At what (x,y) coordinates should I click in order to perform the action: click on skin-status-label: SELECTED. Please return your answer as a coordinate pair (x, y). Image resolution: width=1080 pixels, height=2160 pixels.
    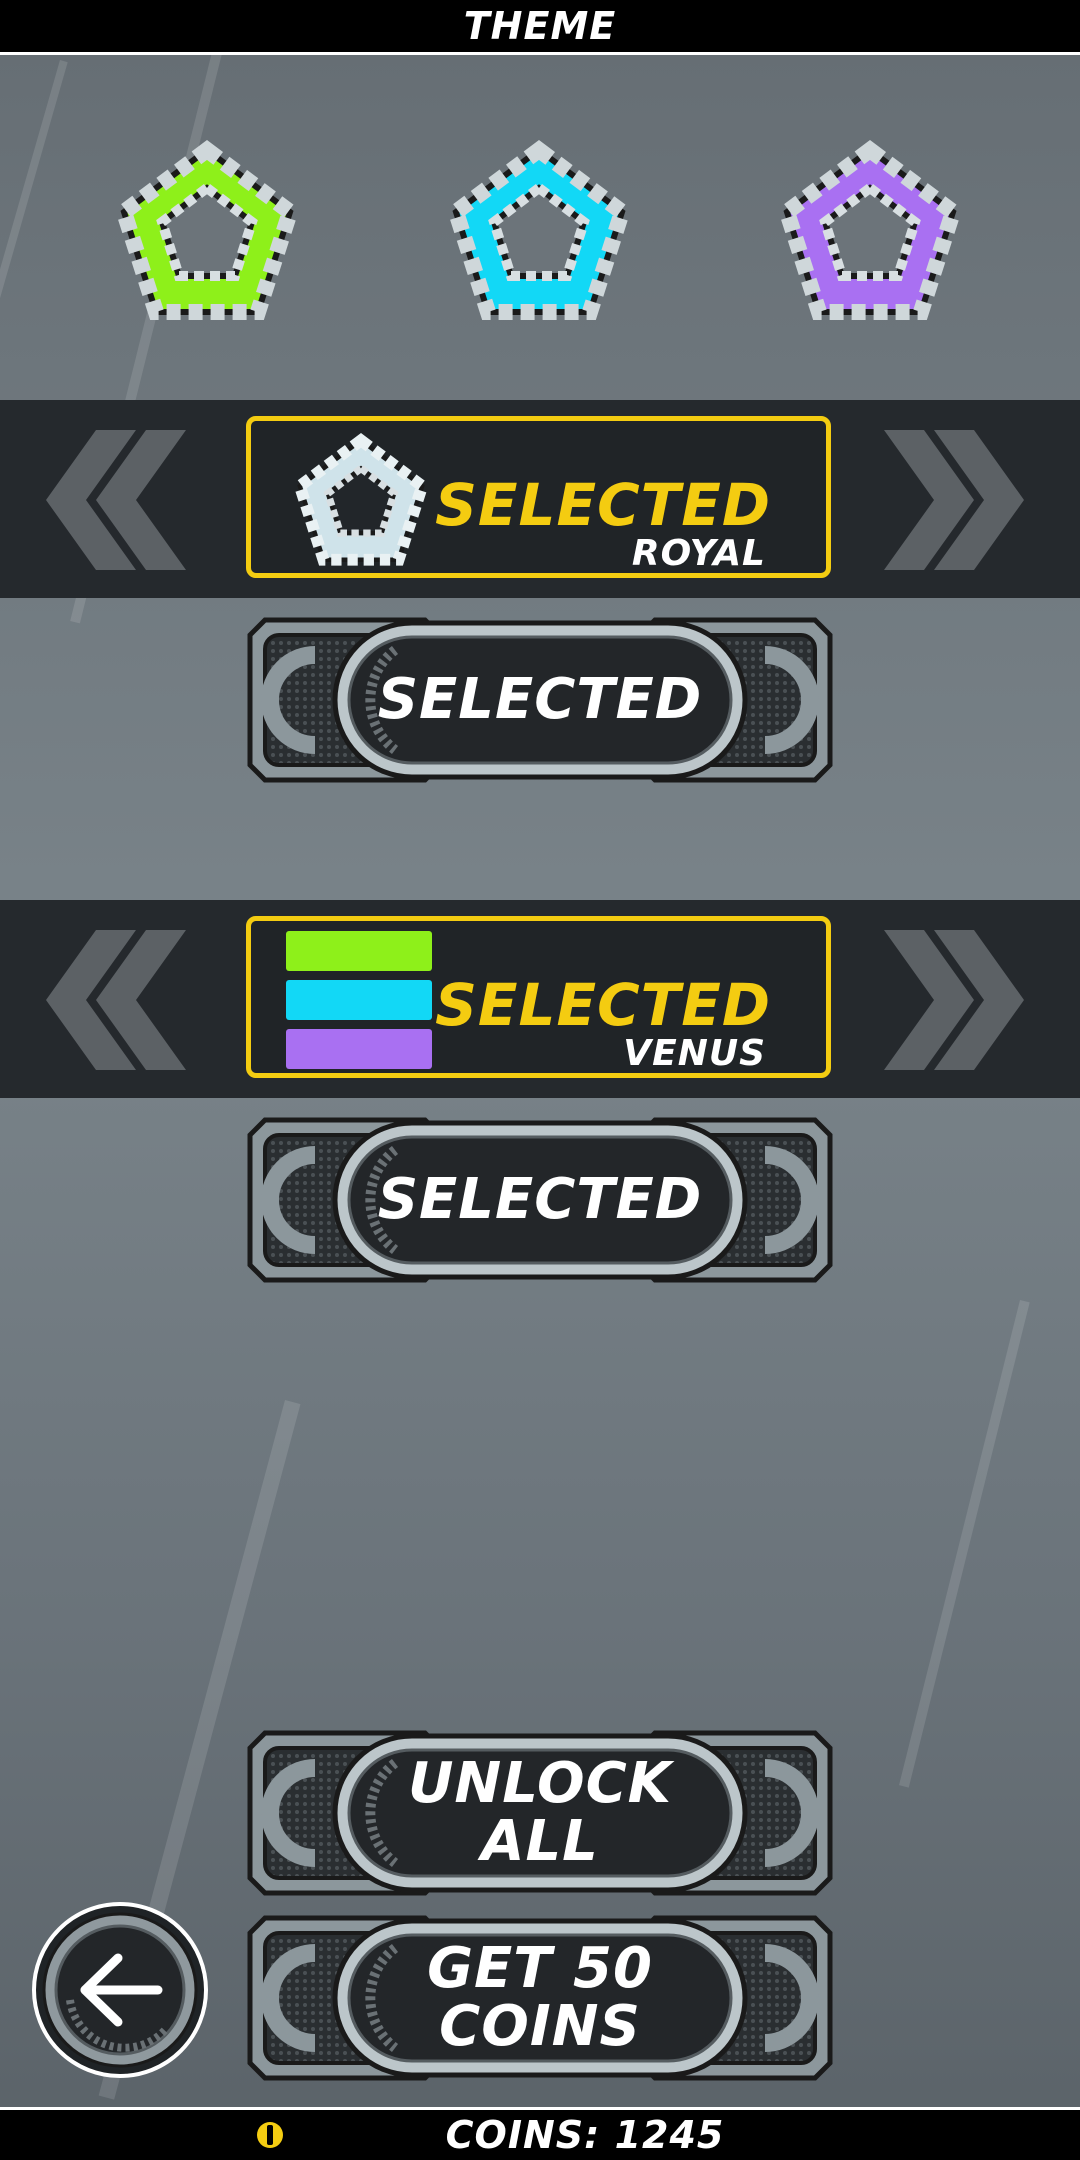
    Looking at the image, I should click on (603, 505).